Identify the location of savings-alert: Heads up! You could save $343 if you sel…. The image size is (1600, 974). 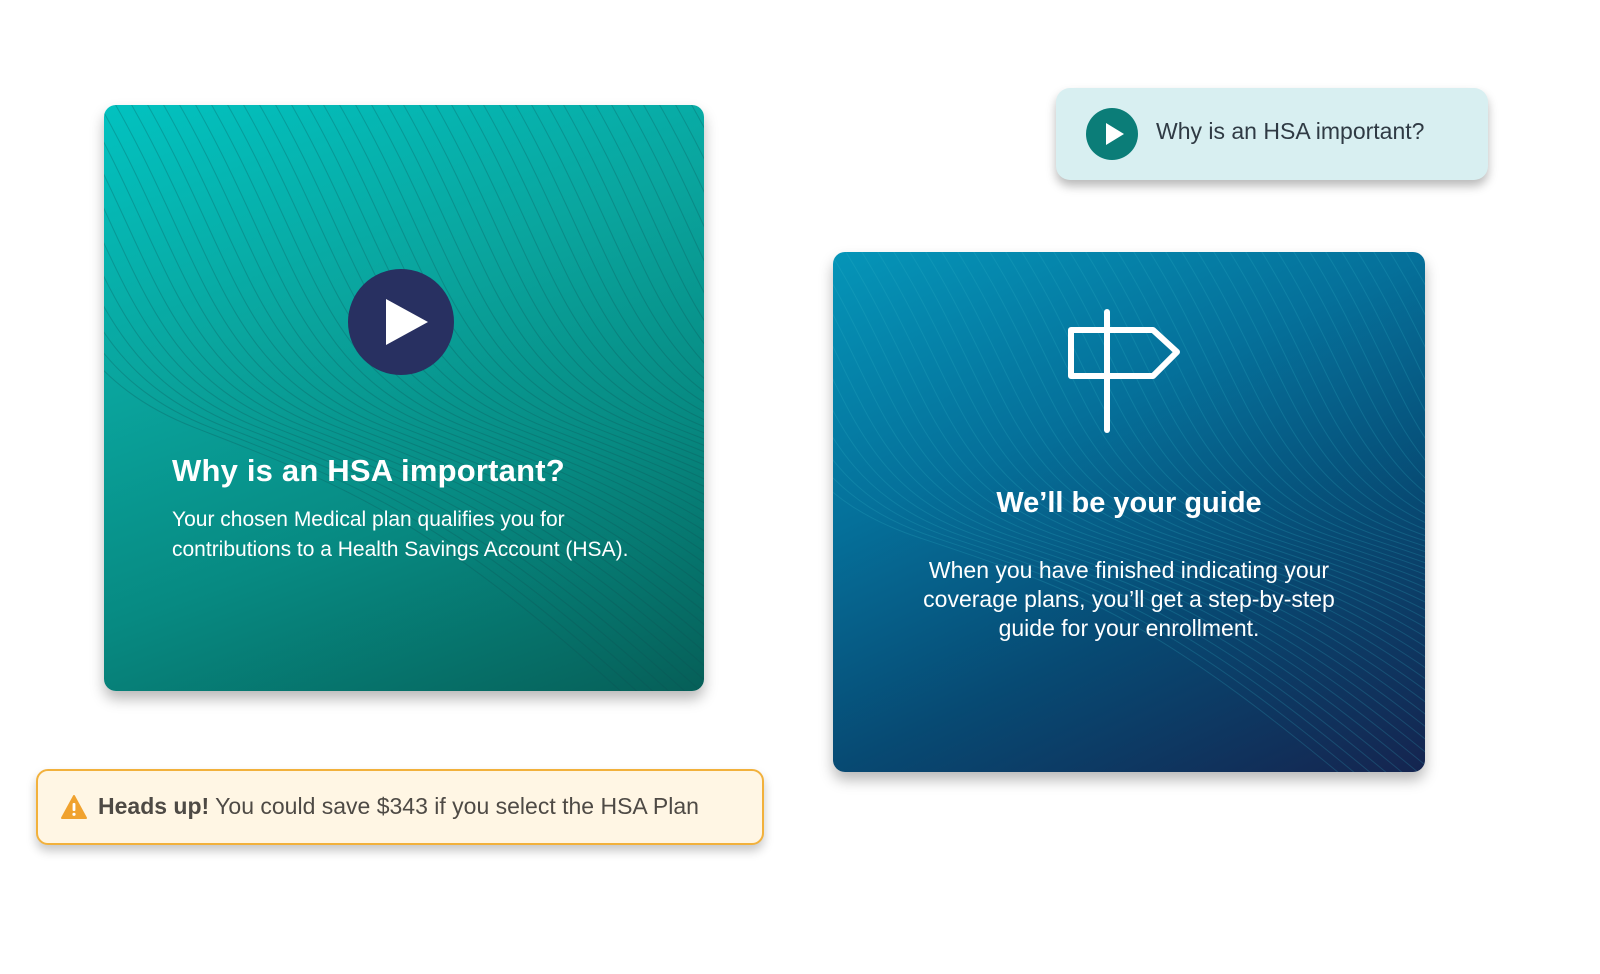
(400, 807).